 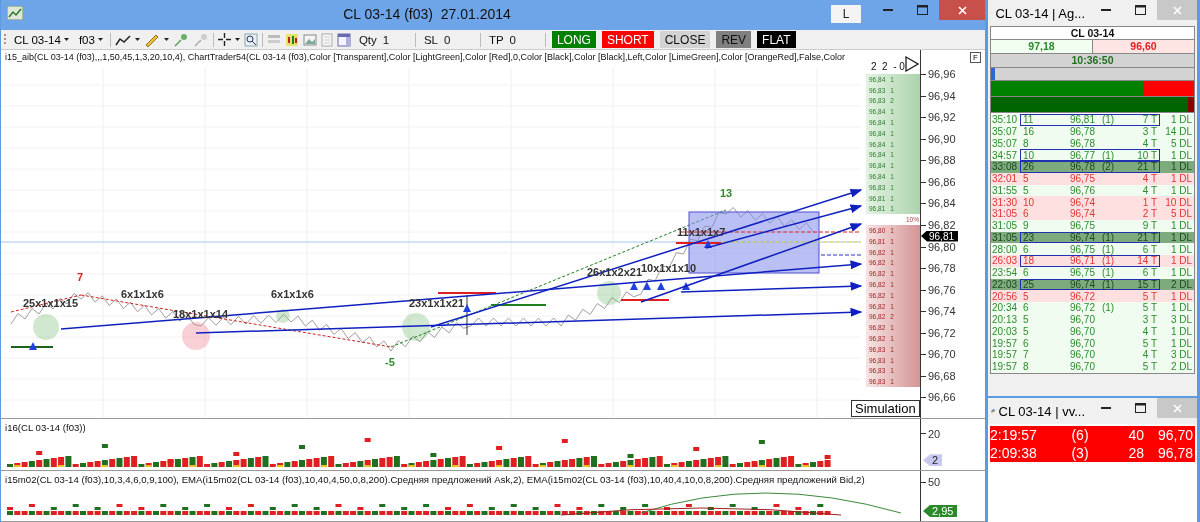 What do you see at coordinates (1081, 143) in the screenshot?
I see `trade-price: 96,78` at bounding box center [1081, 143].